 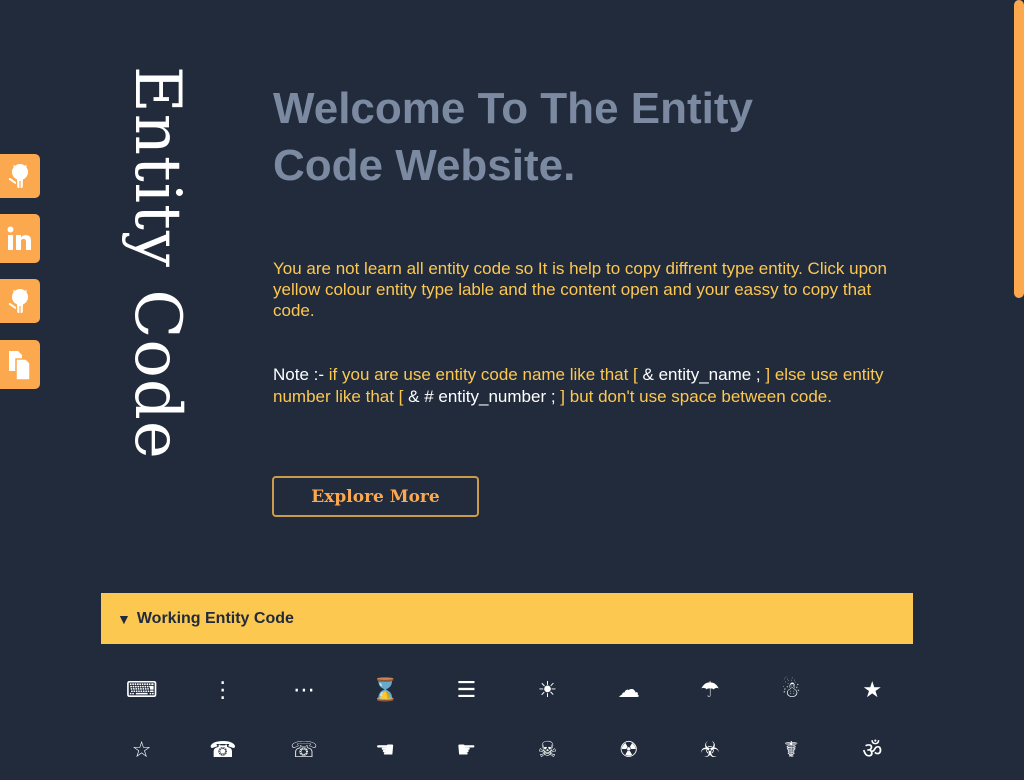 I want to click on copy-pages-icon, so click(x=20, y=365).